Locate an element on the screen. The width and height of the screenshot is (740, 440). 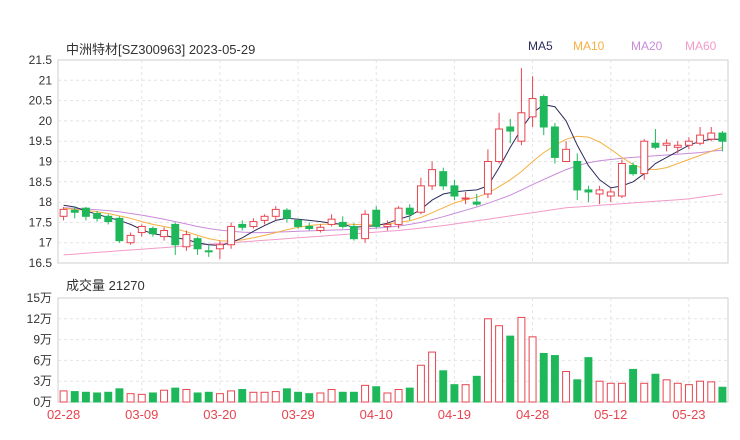
price-tick-label: 19 is located at coordinates (46, 162).